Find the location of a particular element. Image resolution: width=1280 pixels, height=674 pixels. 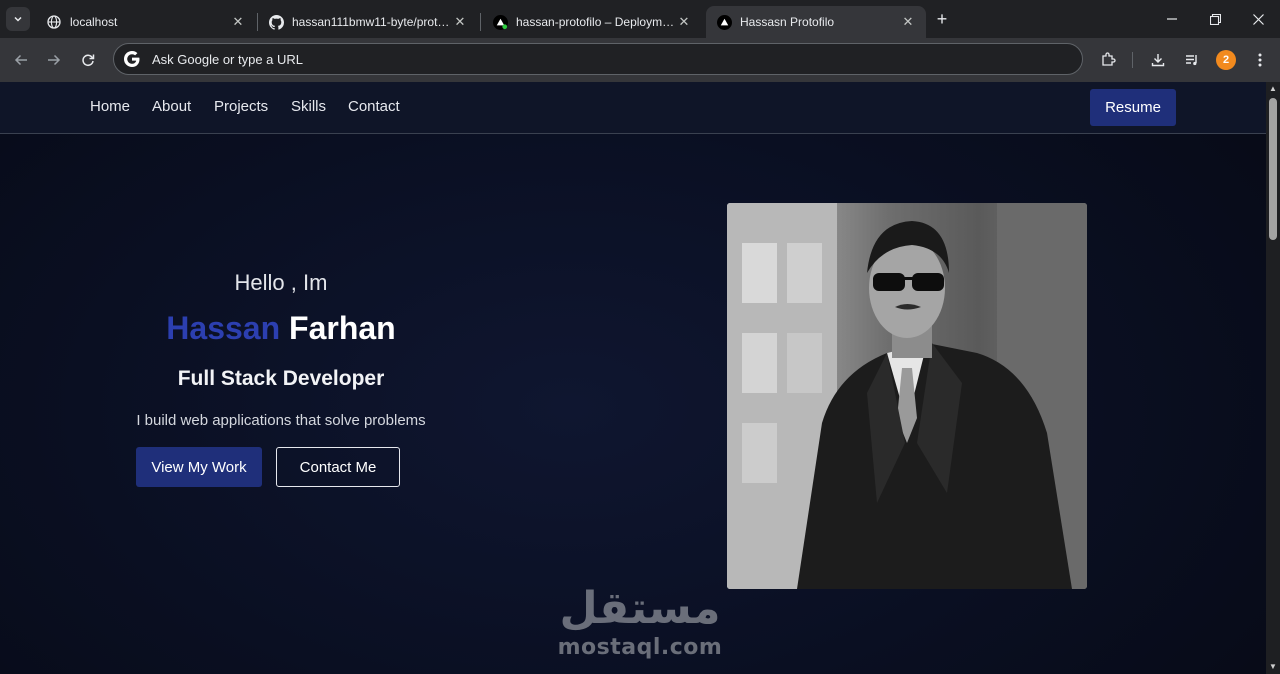

nav-link-home: Home is located at coordinates (110, 106).